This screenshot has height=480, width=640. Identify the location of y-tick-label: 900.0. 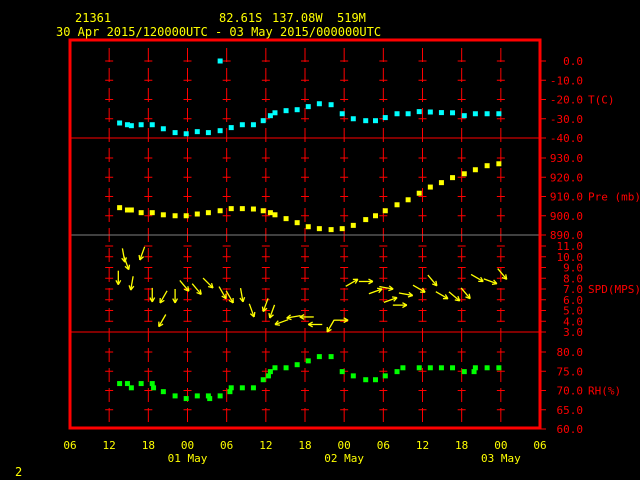
(566, 216).